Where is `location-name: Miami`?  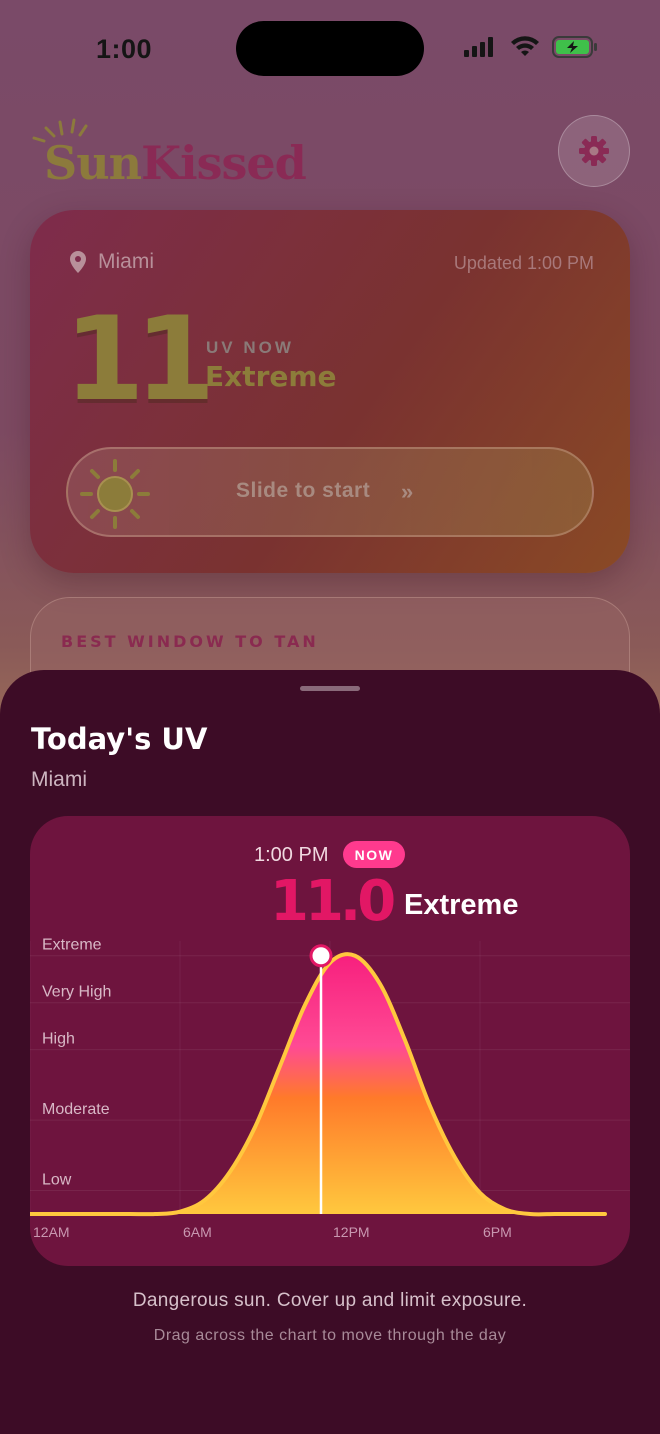 location-name: Miami is located at coordinates (126, 261).